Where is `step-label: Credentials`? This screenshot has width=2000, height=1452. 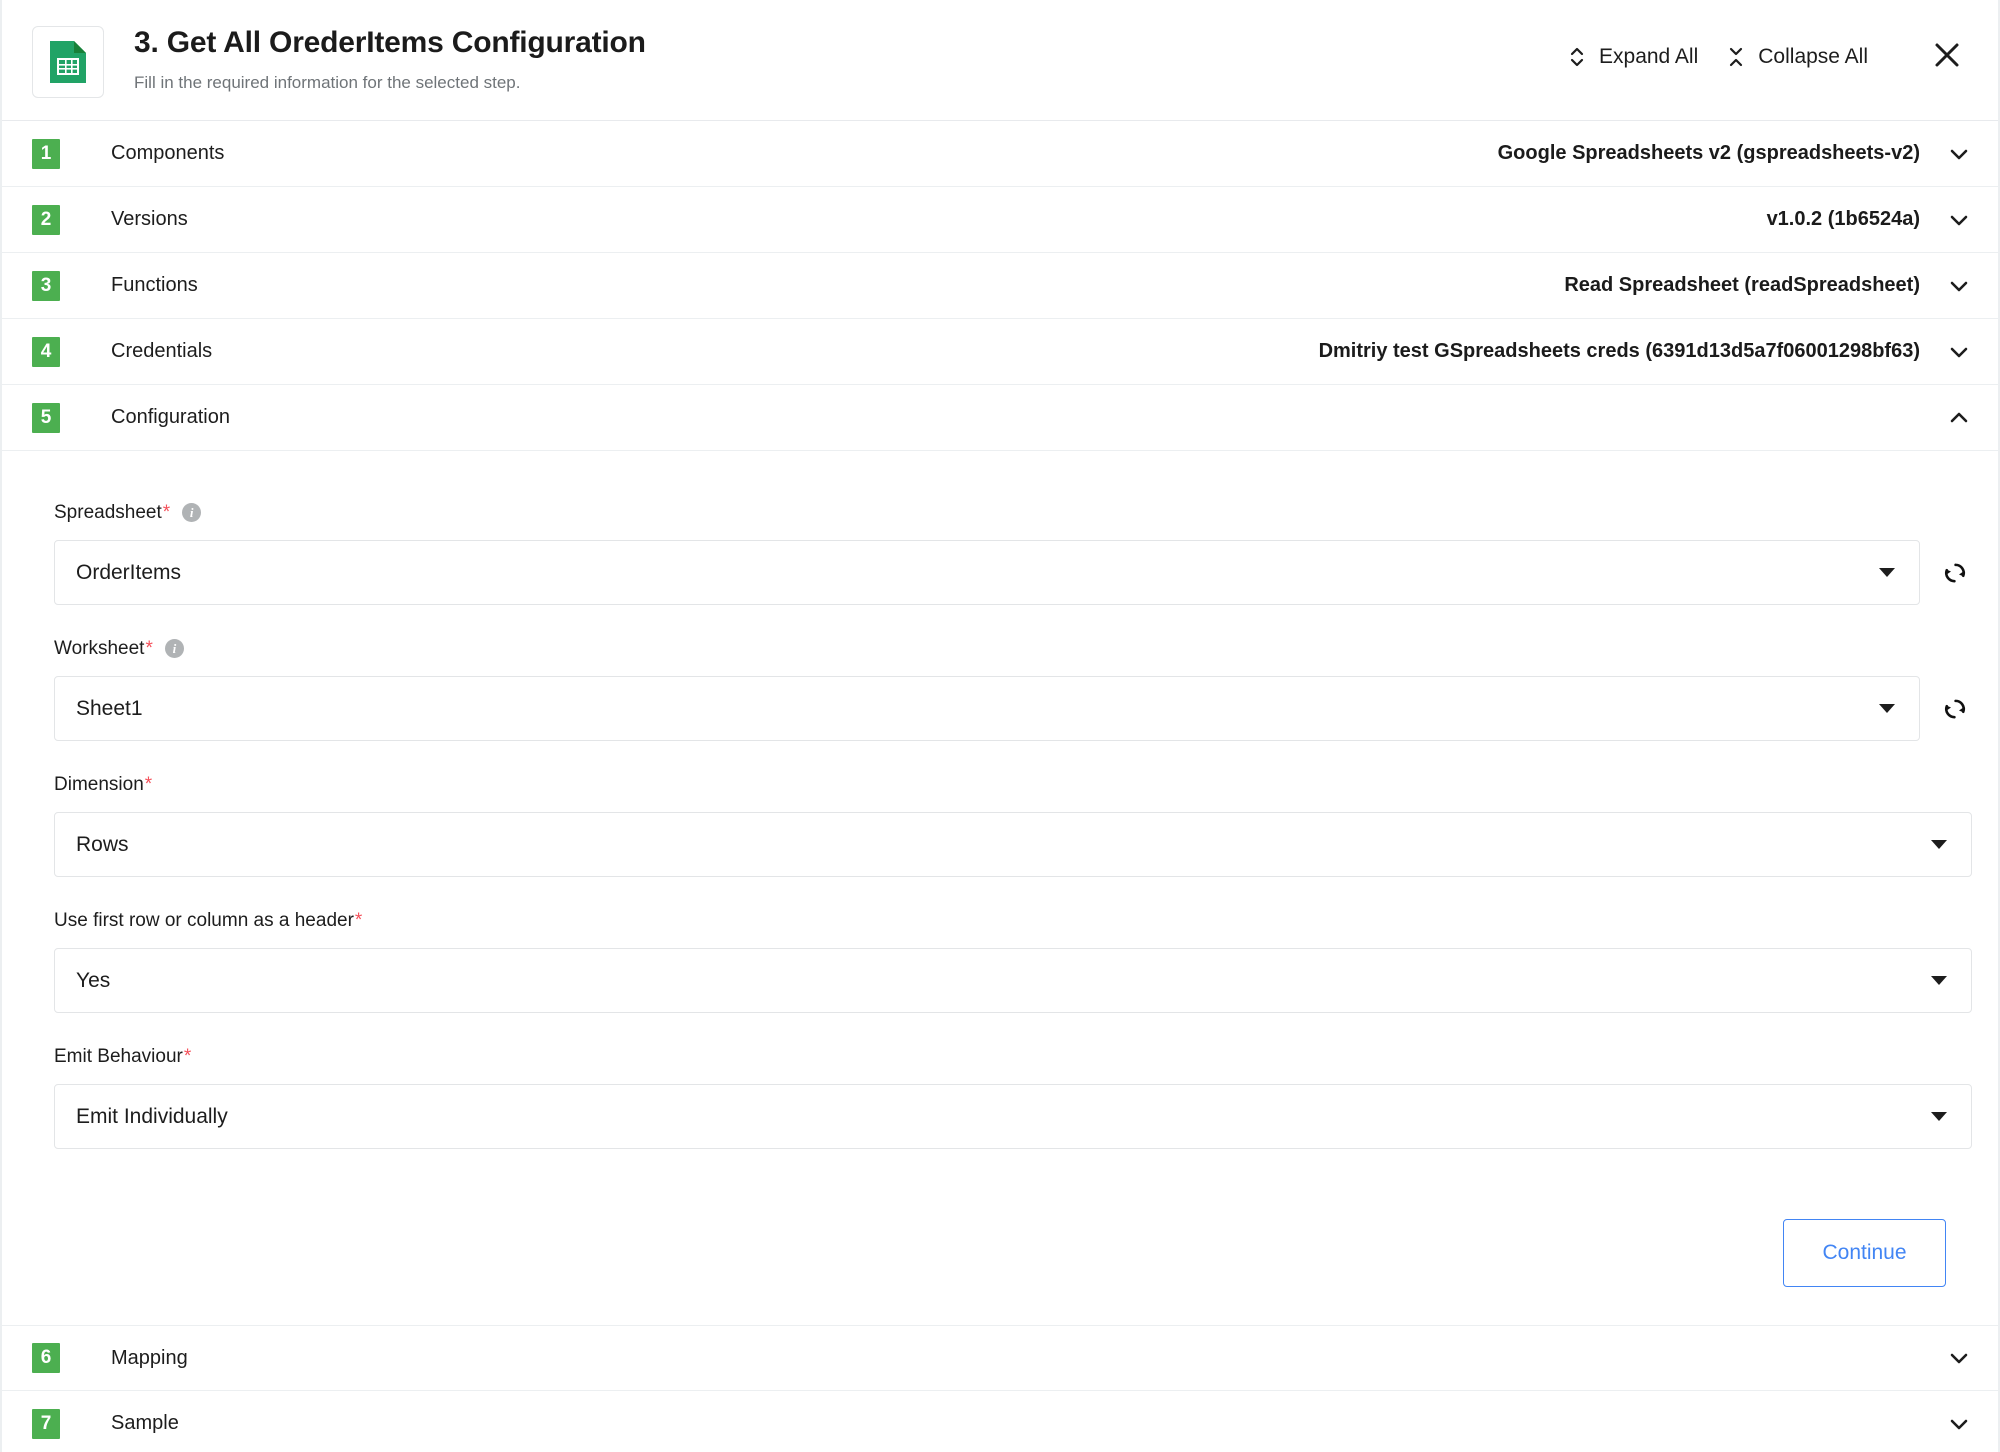
step-label: Credentials is located at coordinates (162, 351).